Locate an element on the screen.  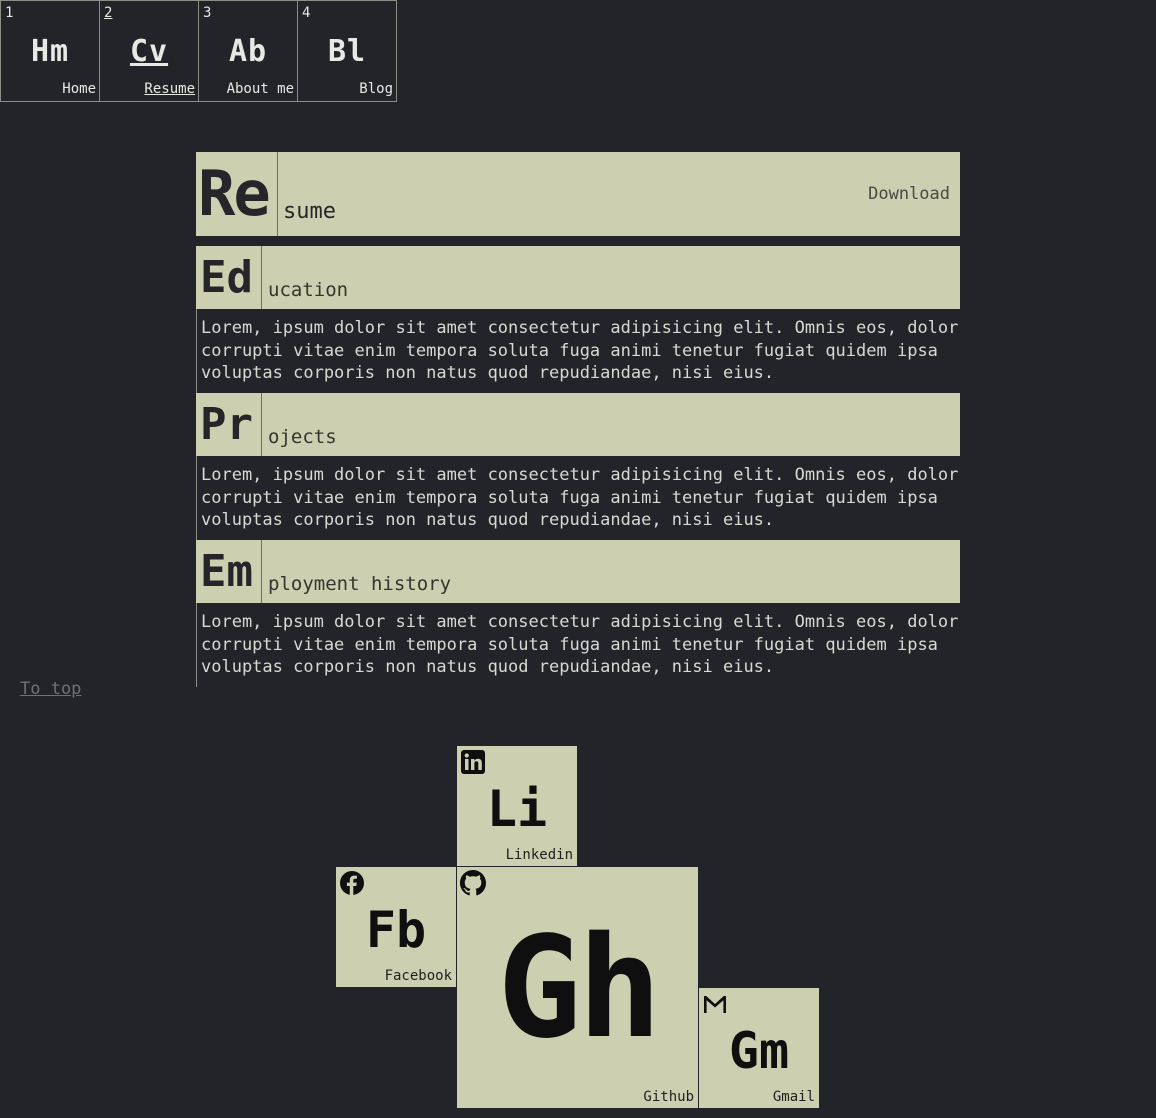
nav-number: 3 is located at coordinates (207, 13).